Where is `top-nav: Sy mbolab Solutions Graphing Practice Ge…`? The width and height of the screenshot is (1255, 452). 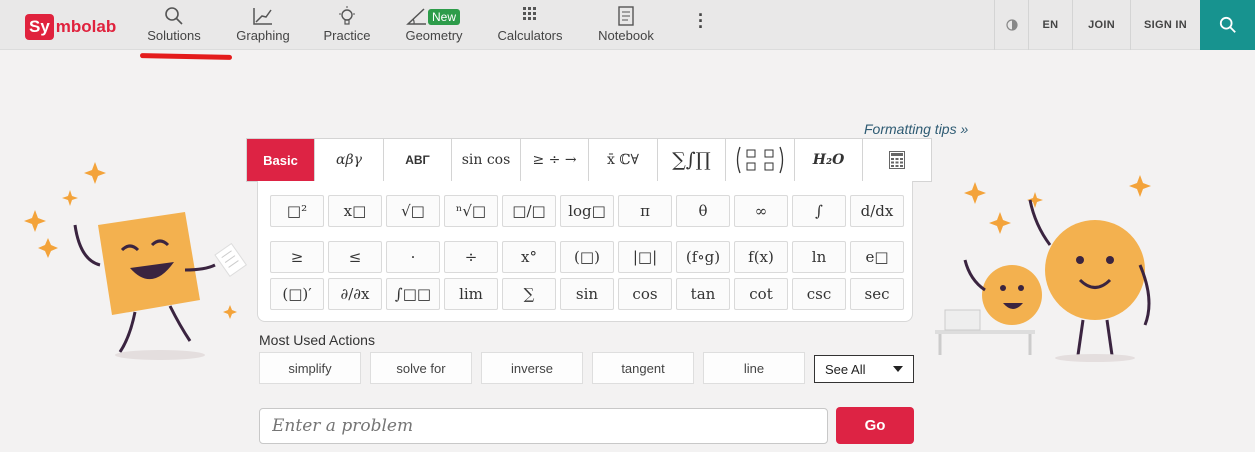
top-nav: Sy mbolab Solutions Graphing Practice Ge… is located at coordinates (627, 25).